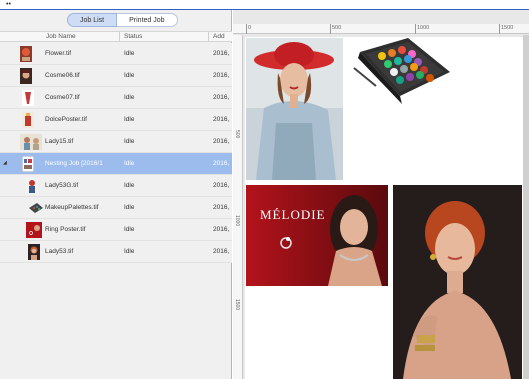 The height and width of the screenshot is (379, 529). I want to click on table-row: MakeupPalettes.tif Idle 2016,, so click(116, 208).